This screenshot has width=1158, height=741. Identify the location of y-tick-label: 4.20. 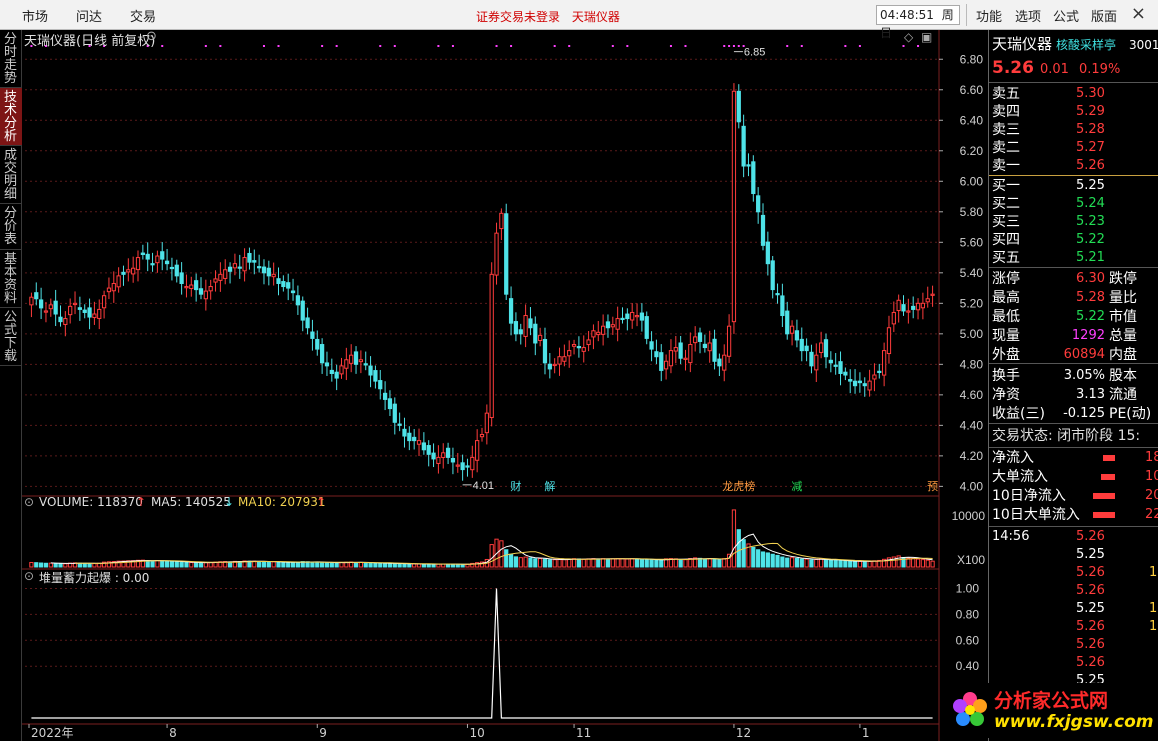
(972, 456).